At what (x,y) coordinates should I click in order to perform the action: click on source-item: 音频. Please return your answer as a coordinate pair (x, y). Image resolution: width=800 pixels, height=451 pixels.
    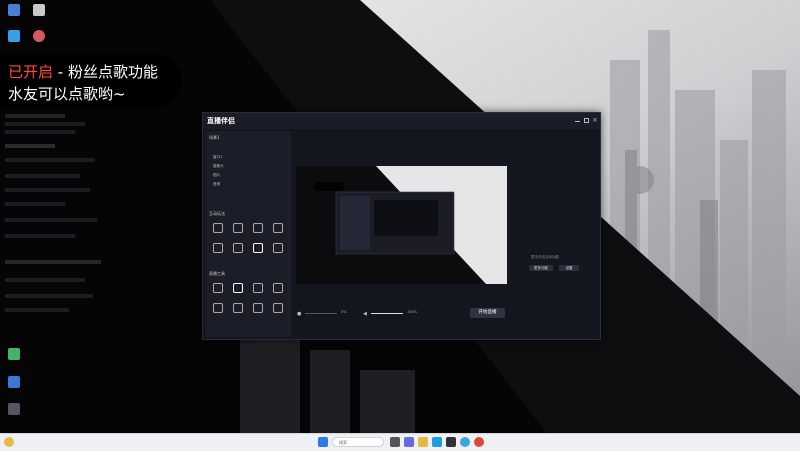
    Looking at the image, I should click on (216, 184).